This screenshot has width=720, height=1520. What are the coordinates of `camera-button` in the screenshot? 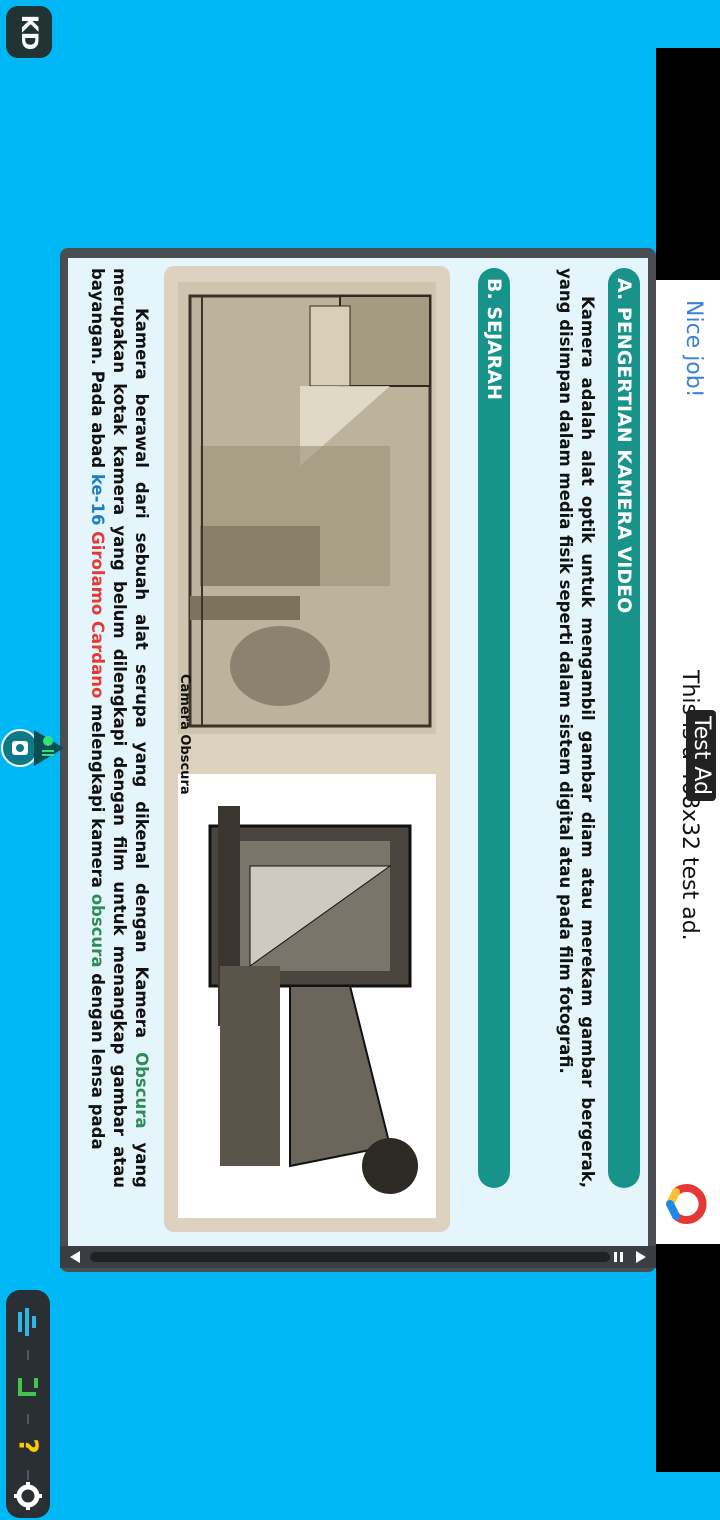 It's located at (32, 748).